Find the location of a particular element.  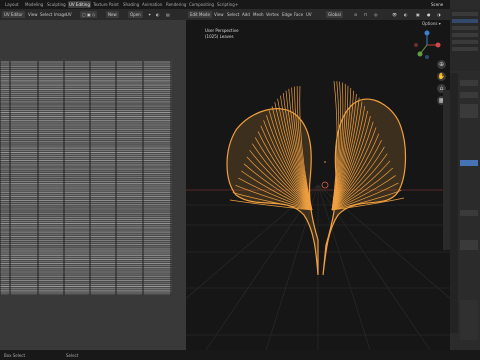

status-bar: Box Select Select is located at coordinates (240, 355).